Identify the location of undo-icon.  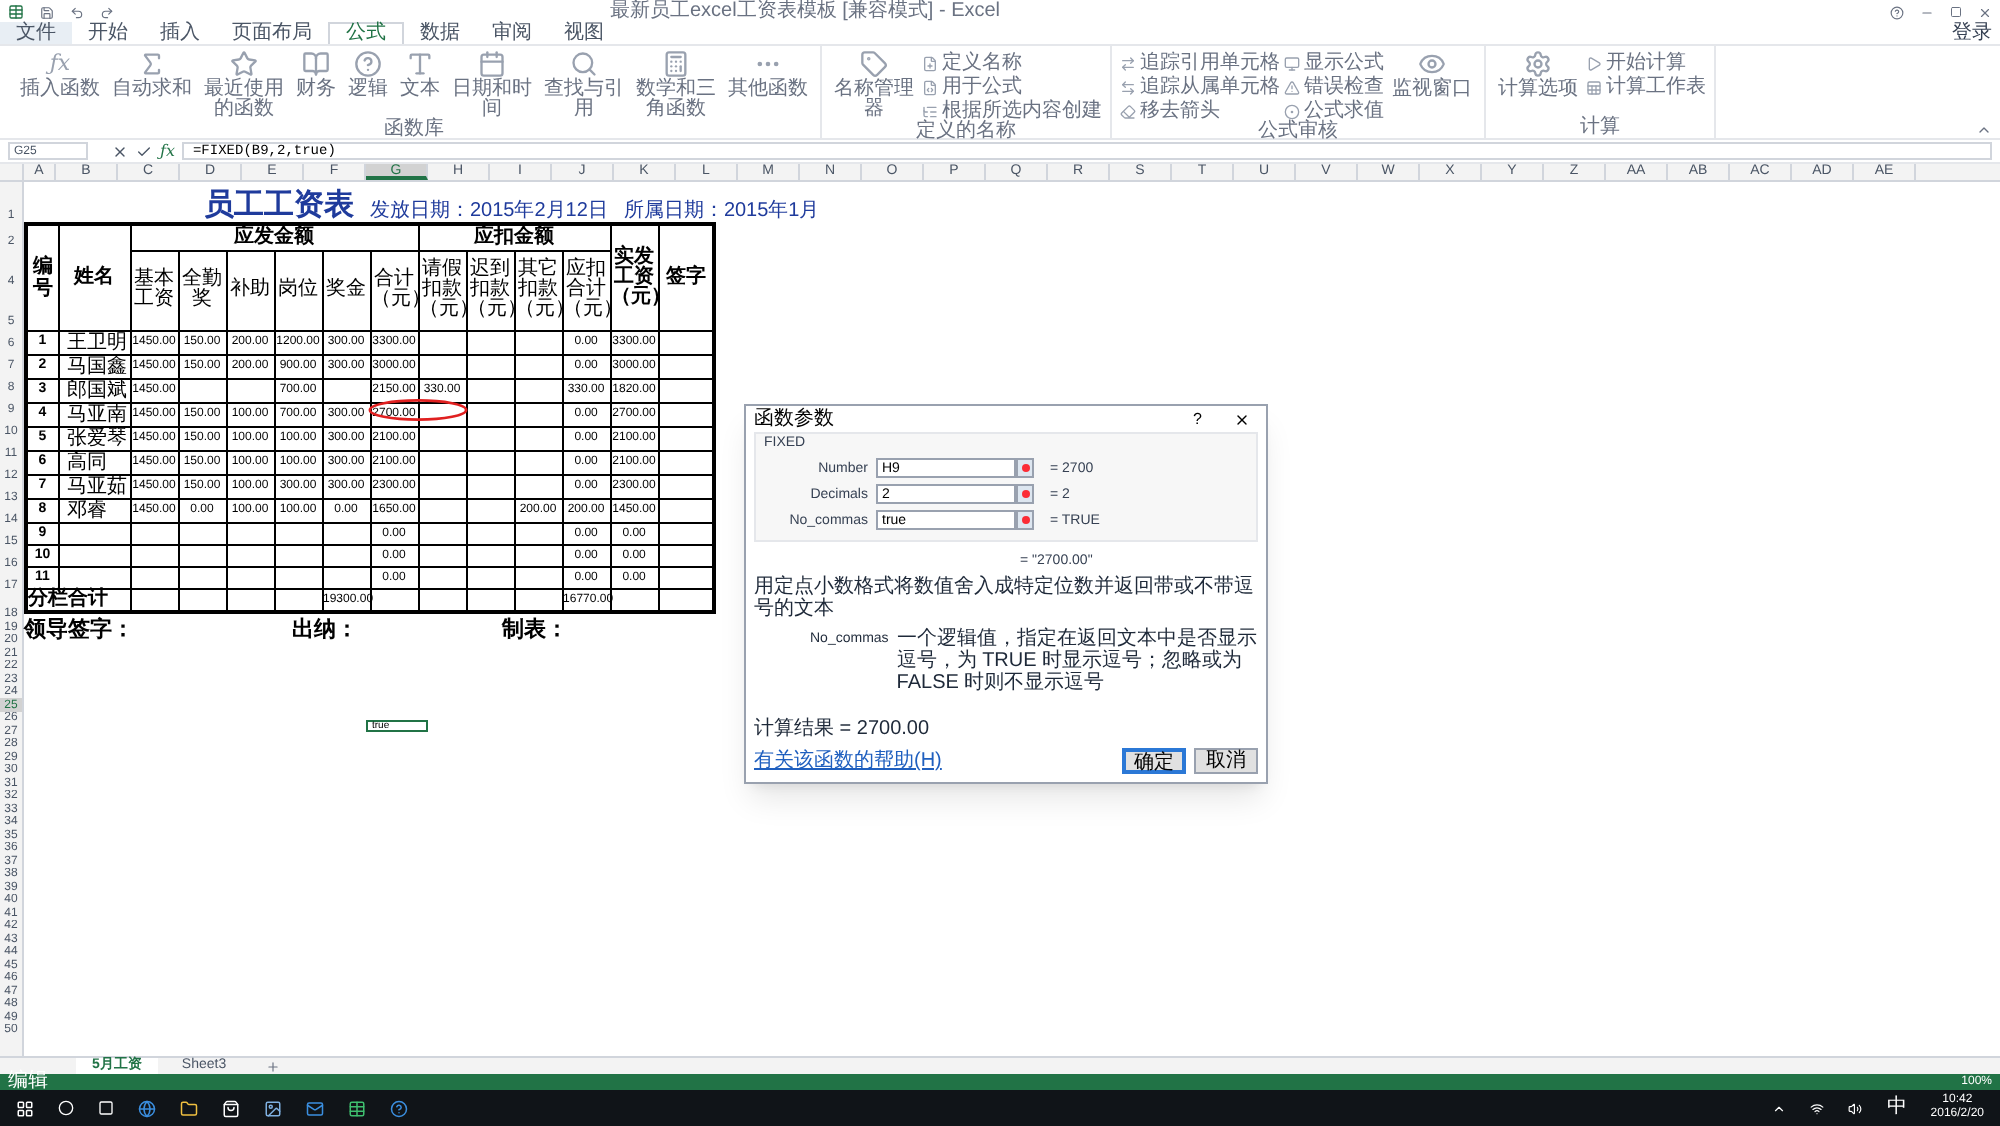
(77, 12).